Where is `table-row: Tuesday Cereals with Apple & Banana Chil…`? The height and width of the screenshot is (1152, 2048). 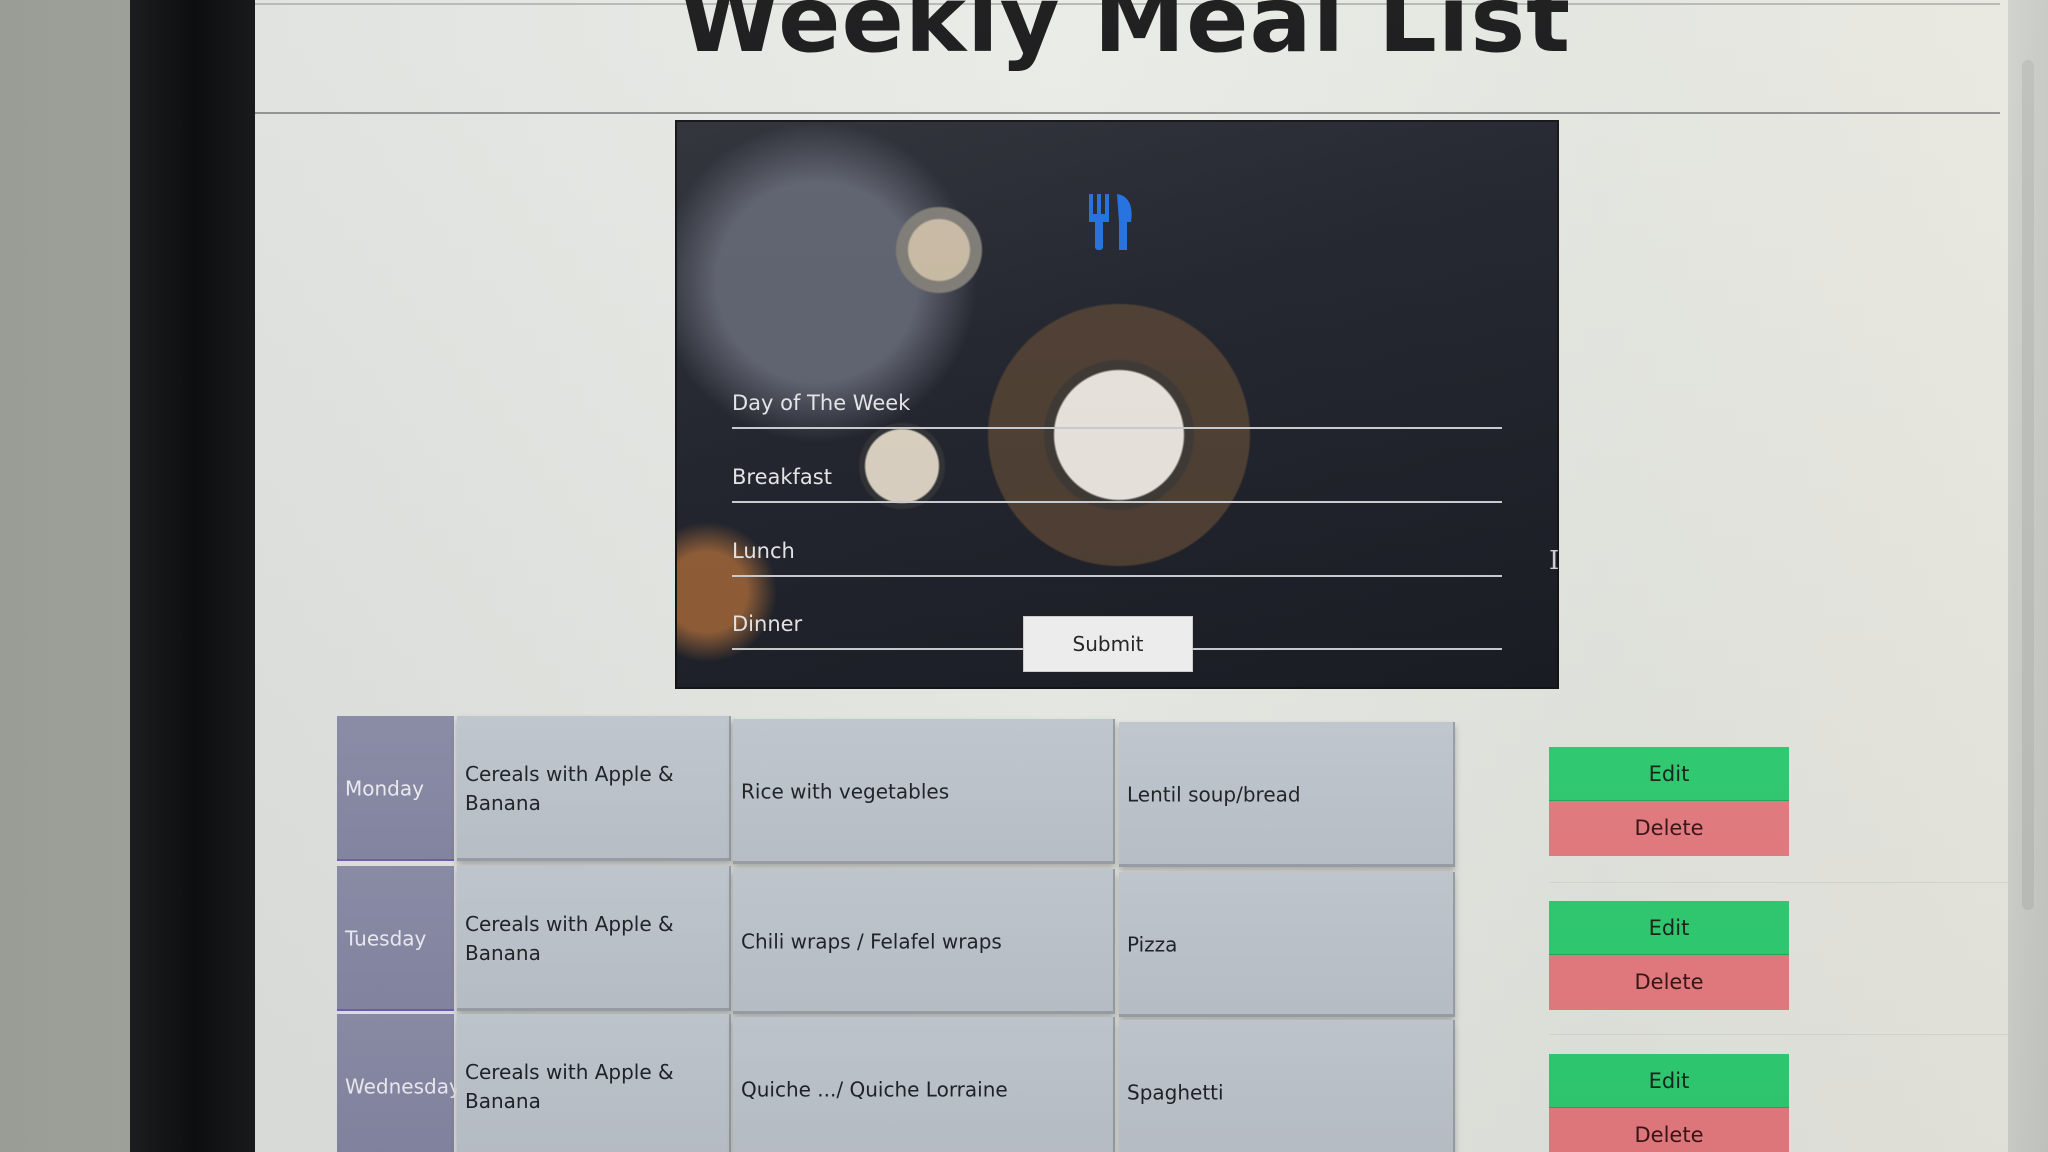 table-row: Tuesday Cereals with Apple & Banana Chil… is located at coordinates (897, 941).